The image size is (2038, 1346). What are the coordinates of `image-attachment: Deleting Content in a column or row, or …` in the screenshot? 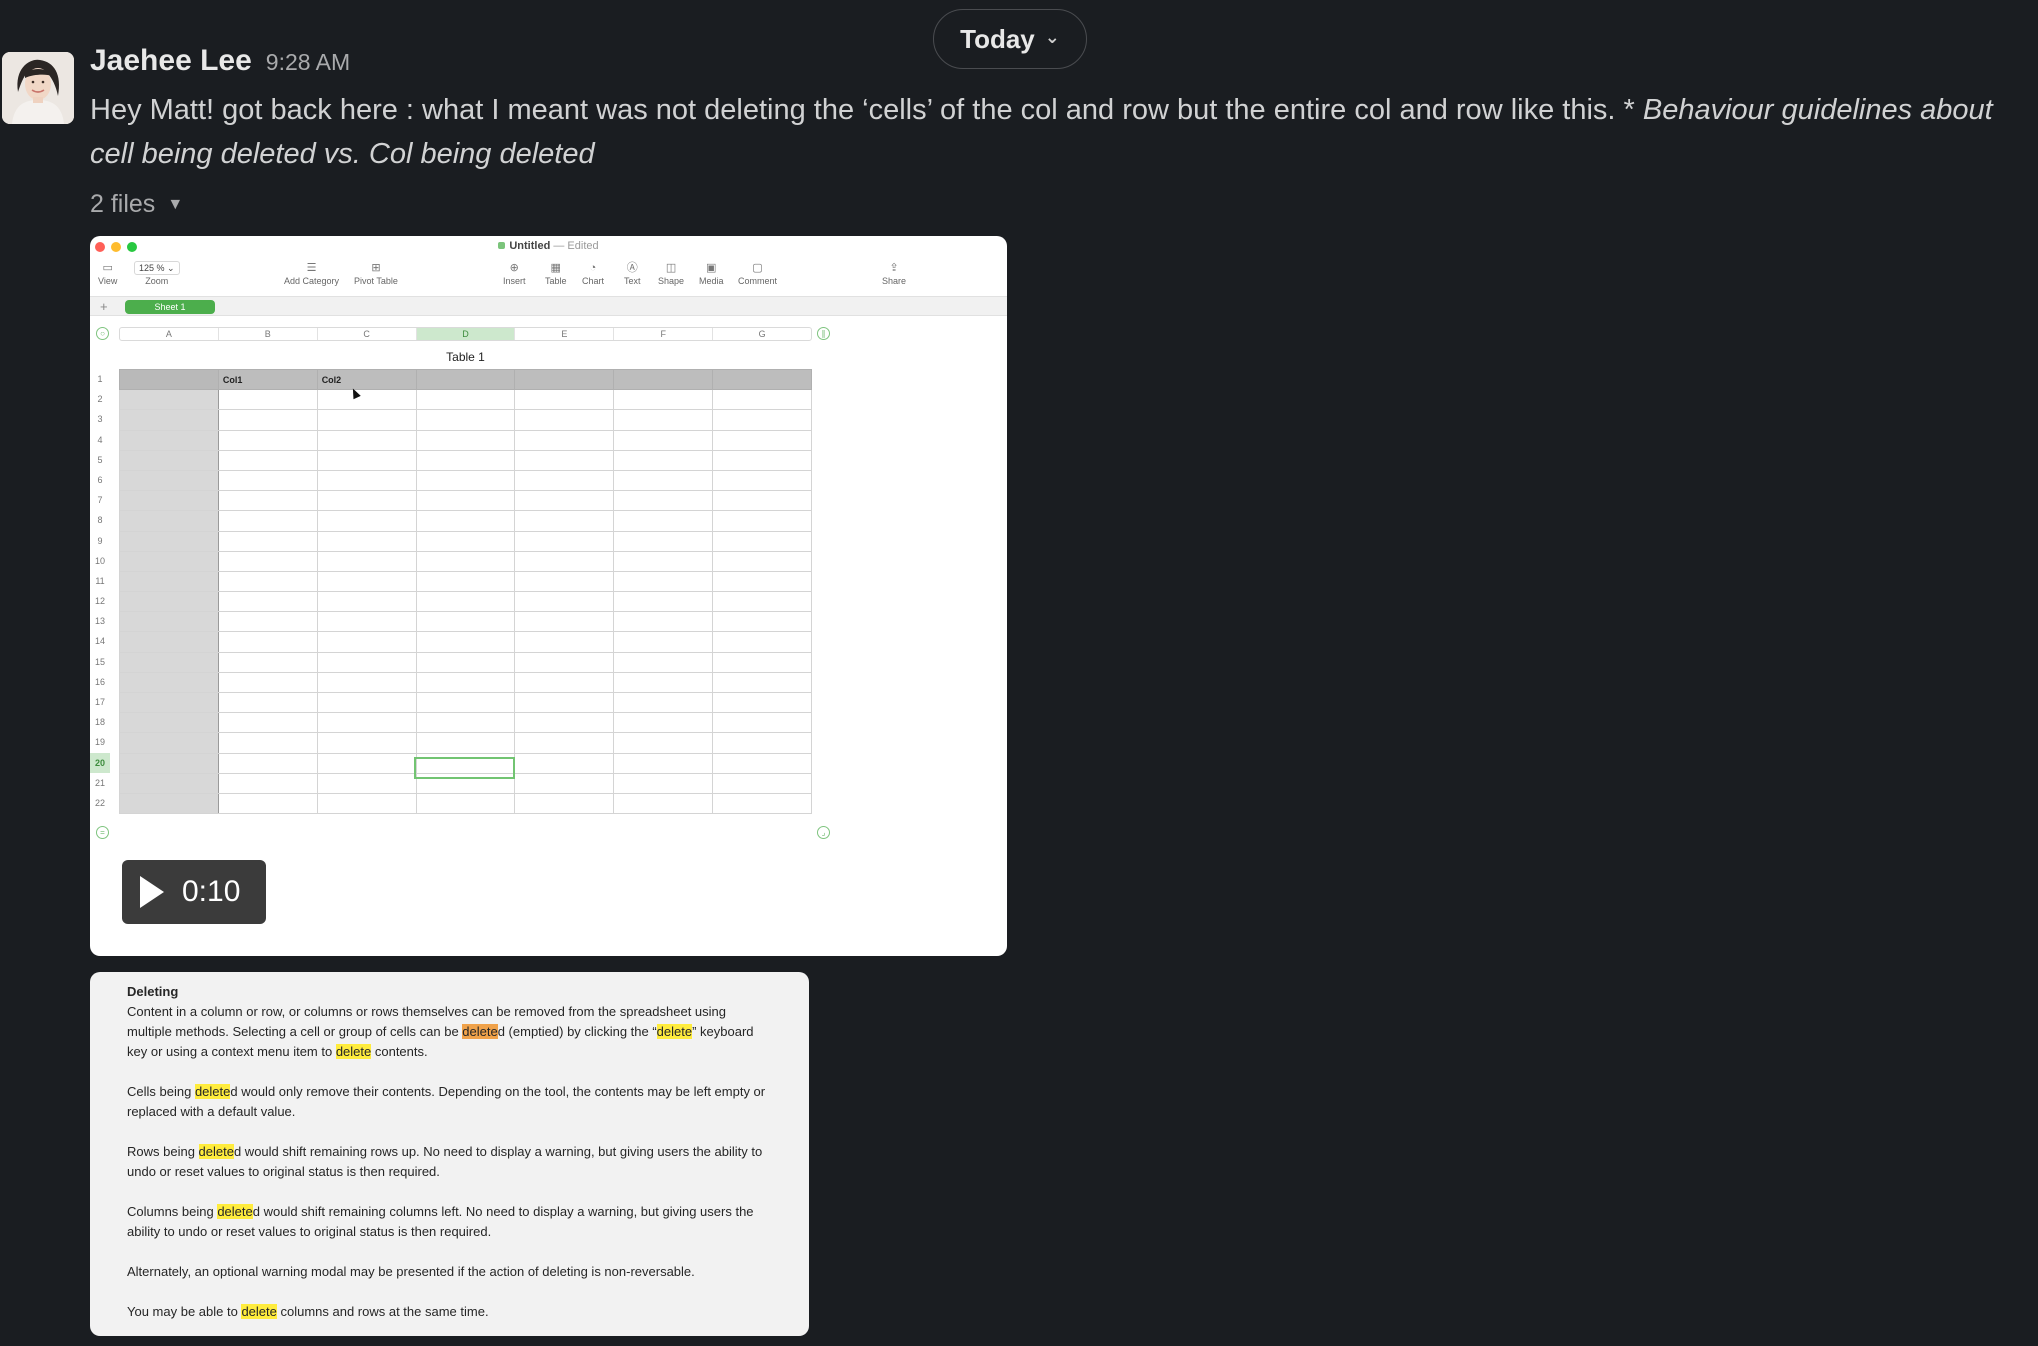 It's located at (449, 1154).